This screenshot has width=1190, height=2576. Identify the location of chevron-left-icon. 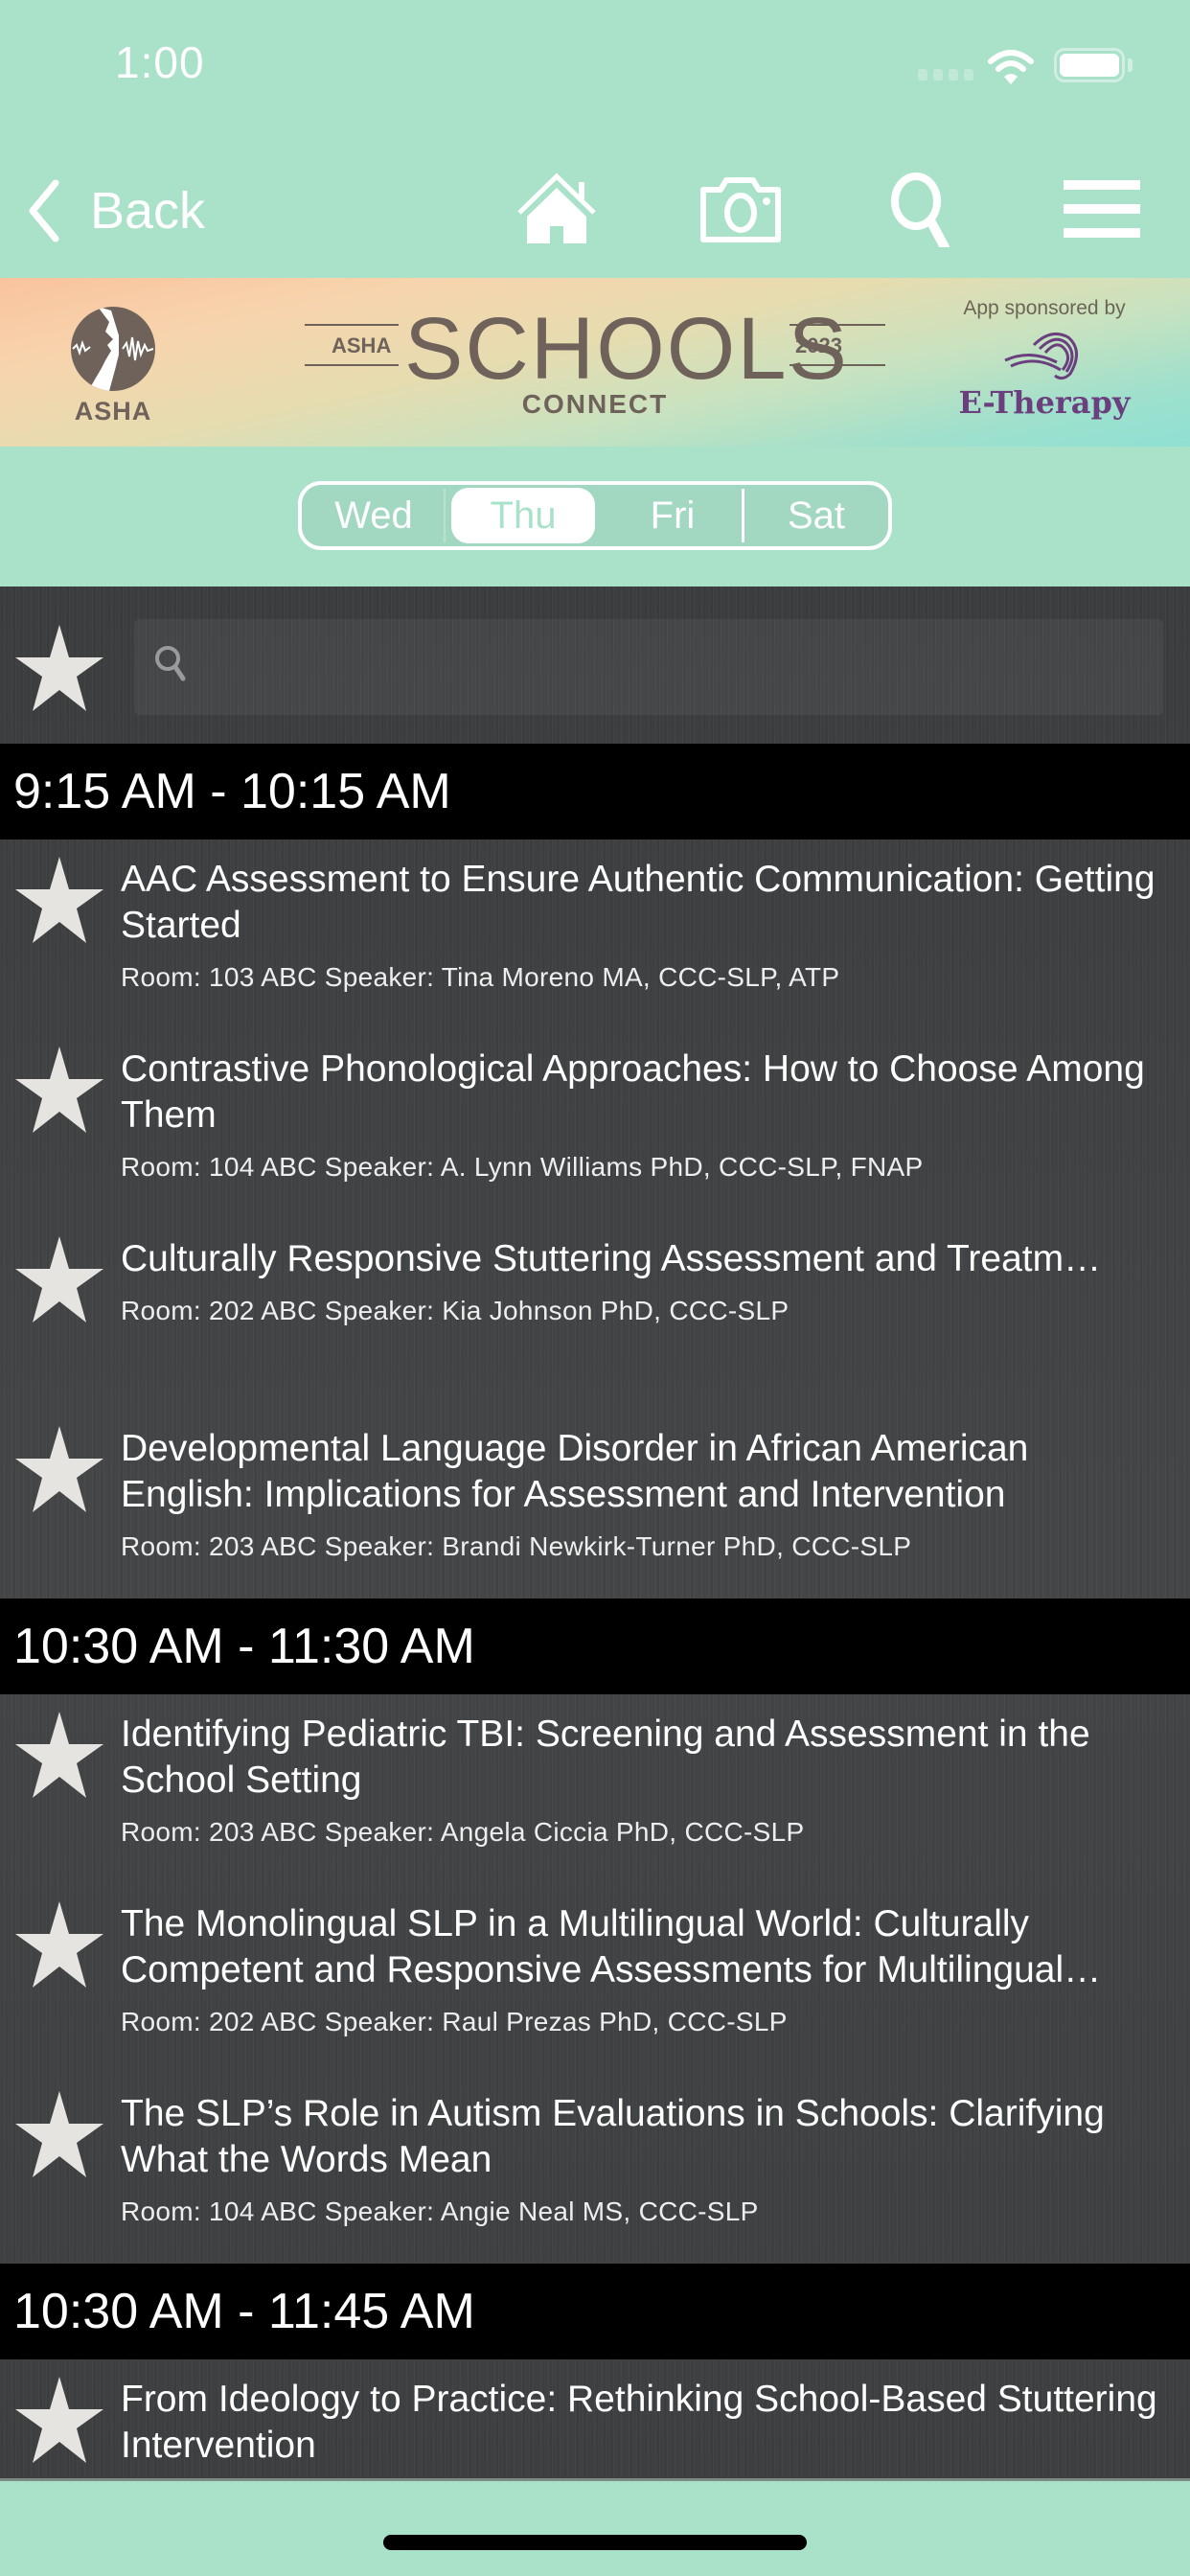
(44, 210).